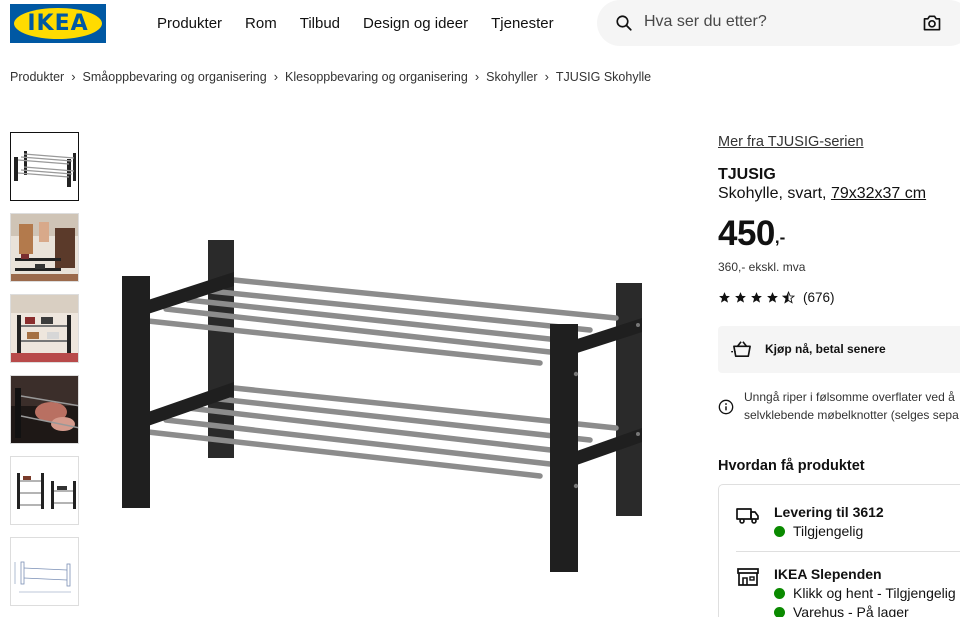 Image resolution: width=960 pixels, height=617 pixels. Describe the element at coordinates (878, 193) in the screenshot. I see `dimensions-link: 79x32x37 cm` at that location.